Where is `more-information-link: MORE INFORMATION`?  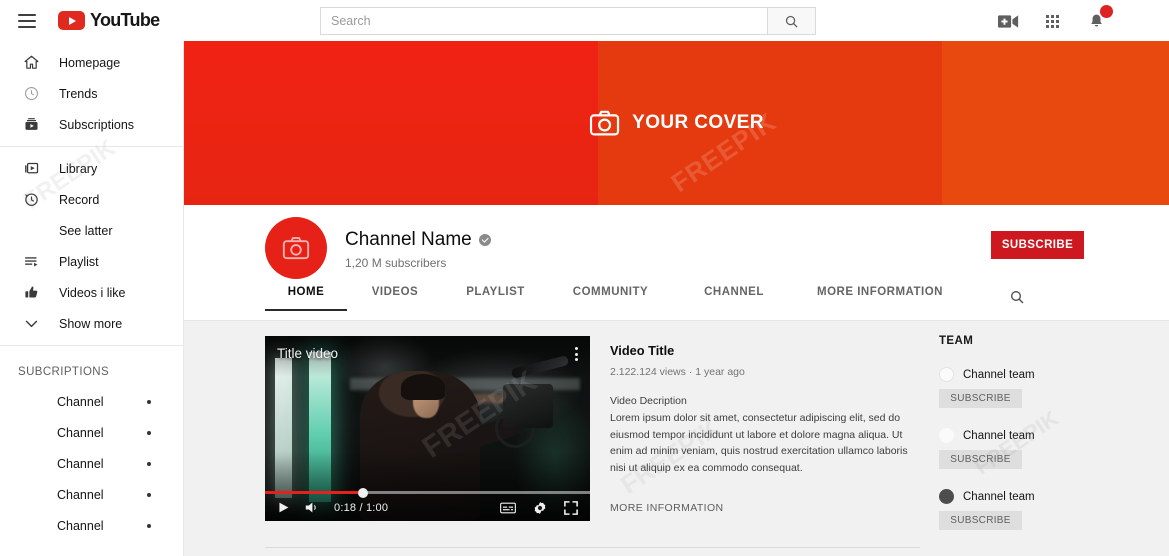 more-information-link: MORE INFORMATION is located at coordinates (667, 508).